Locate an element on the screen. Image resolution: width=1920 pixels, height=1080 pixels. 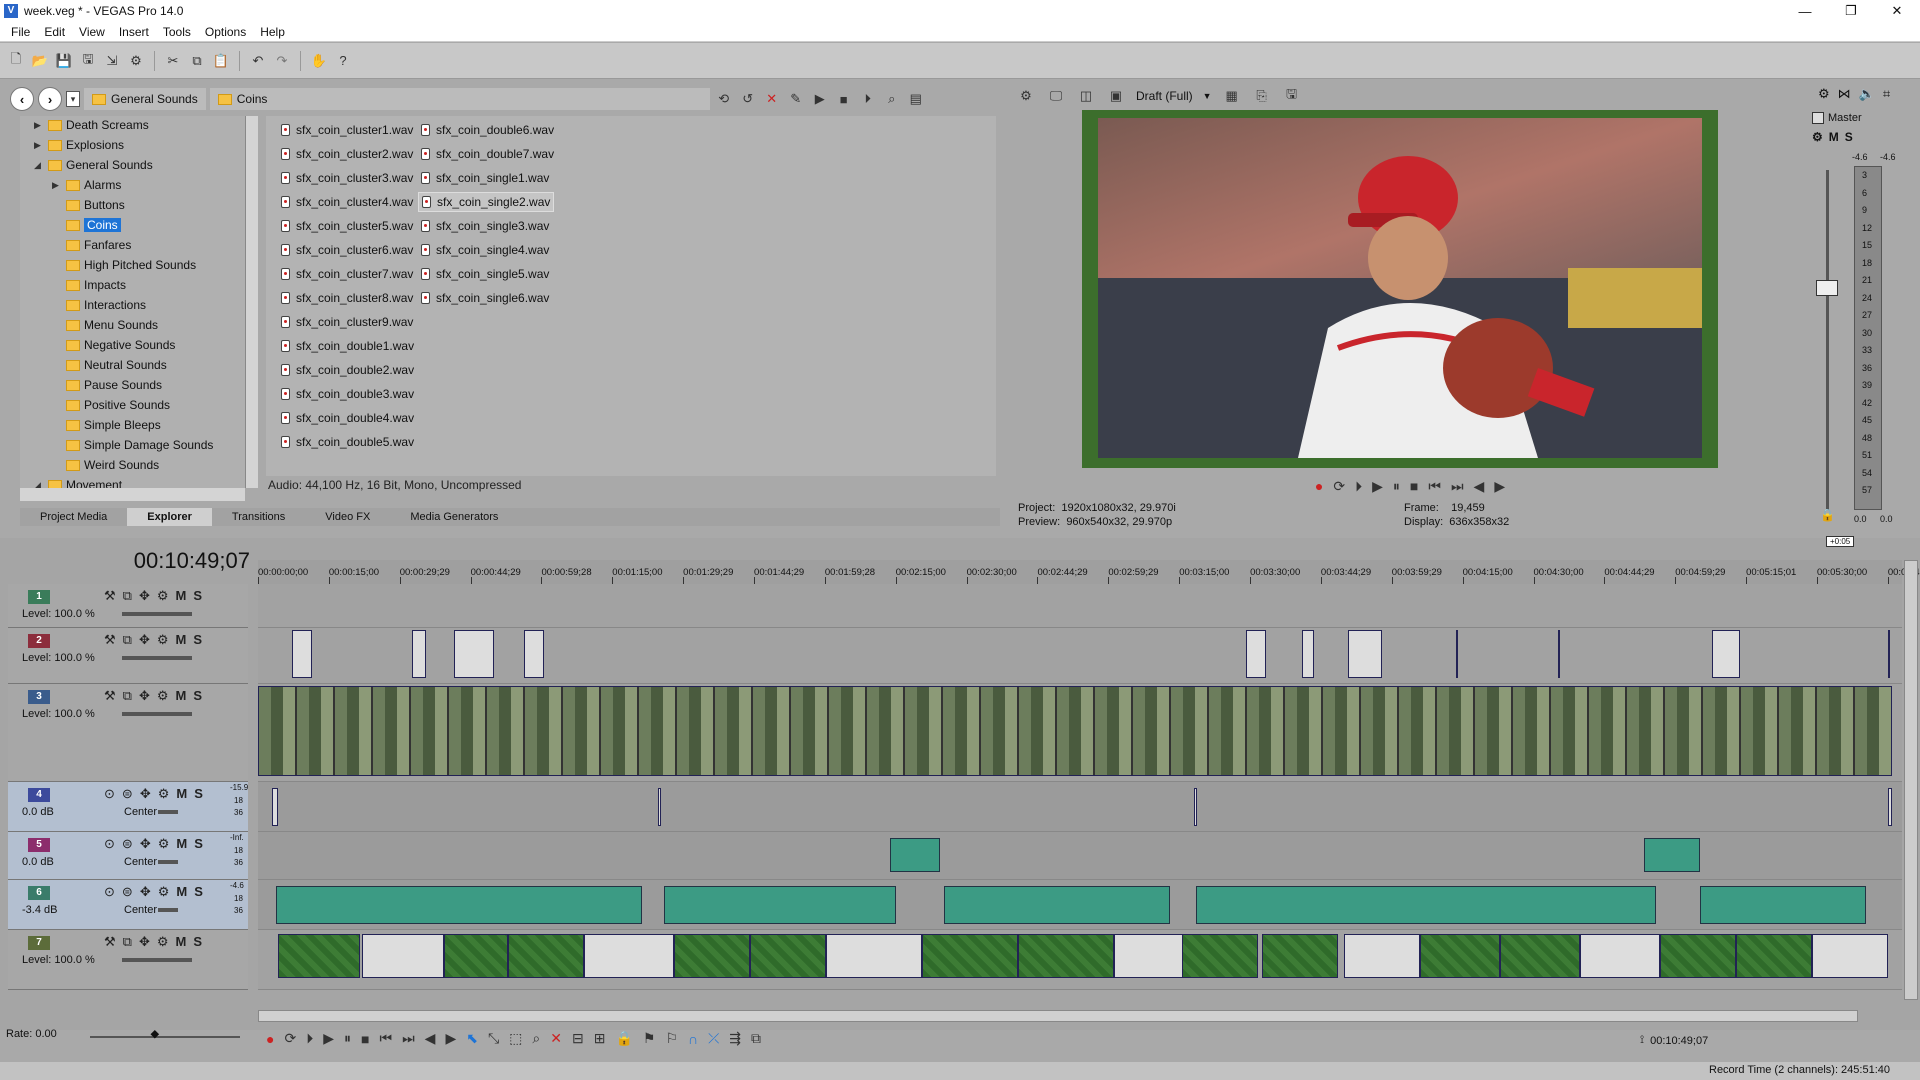
file-item: sfx_coin_single1.wav is located at coordinates (485, 178).